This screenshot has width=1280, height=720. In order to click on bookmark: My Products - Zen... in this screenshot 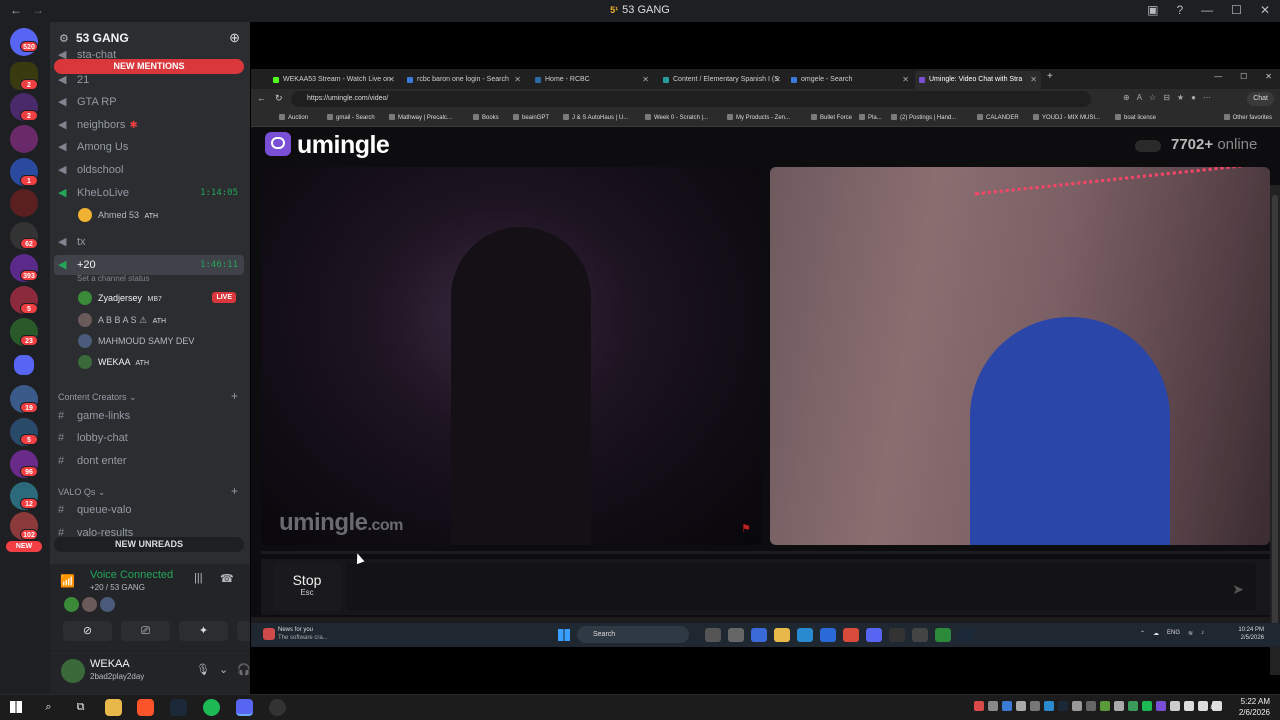, I will do `click(758, 118)`.